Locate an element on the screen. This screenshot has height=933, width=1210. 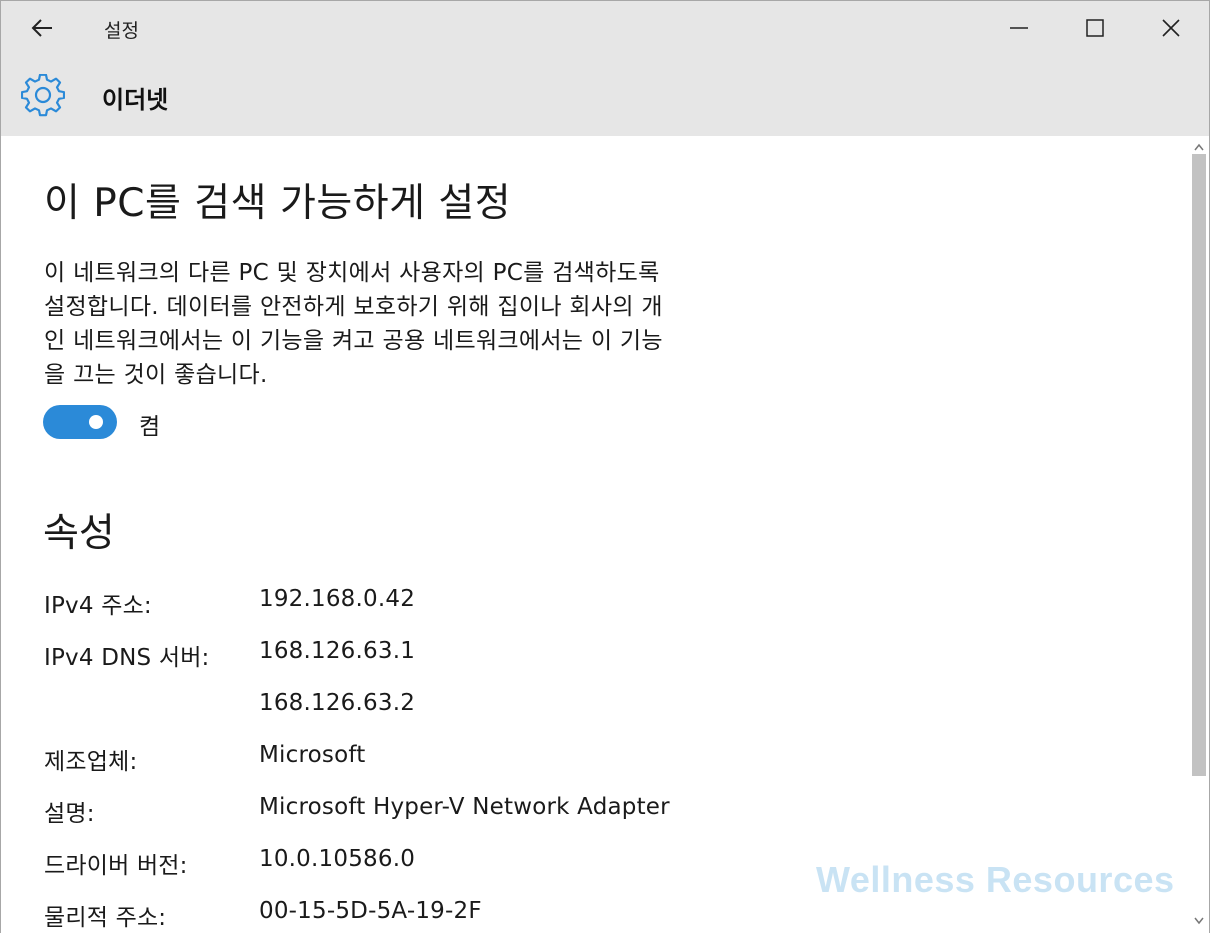
manufacturer-label: 제조업체: is located at coordinates (91, 762).